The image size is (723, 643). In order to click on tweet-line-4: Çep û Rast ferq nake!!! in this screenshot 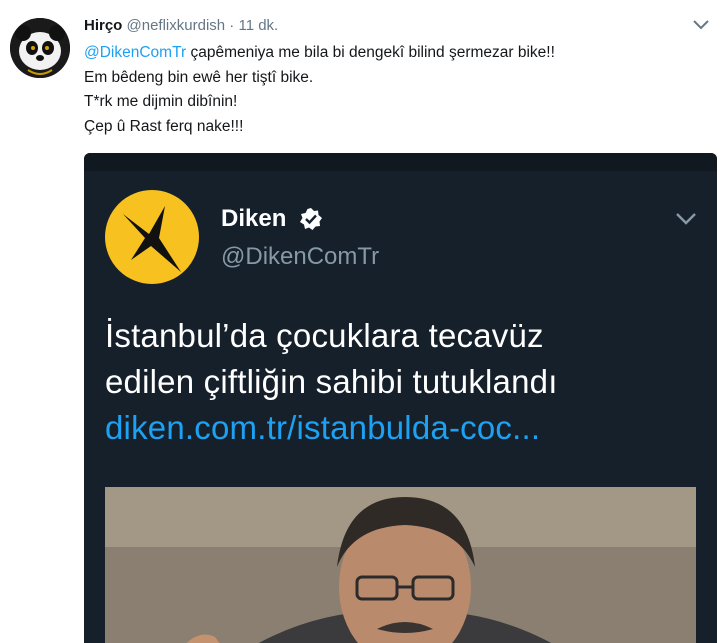, I will do `click(164, 126)`.